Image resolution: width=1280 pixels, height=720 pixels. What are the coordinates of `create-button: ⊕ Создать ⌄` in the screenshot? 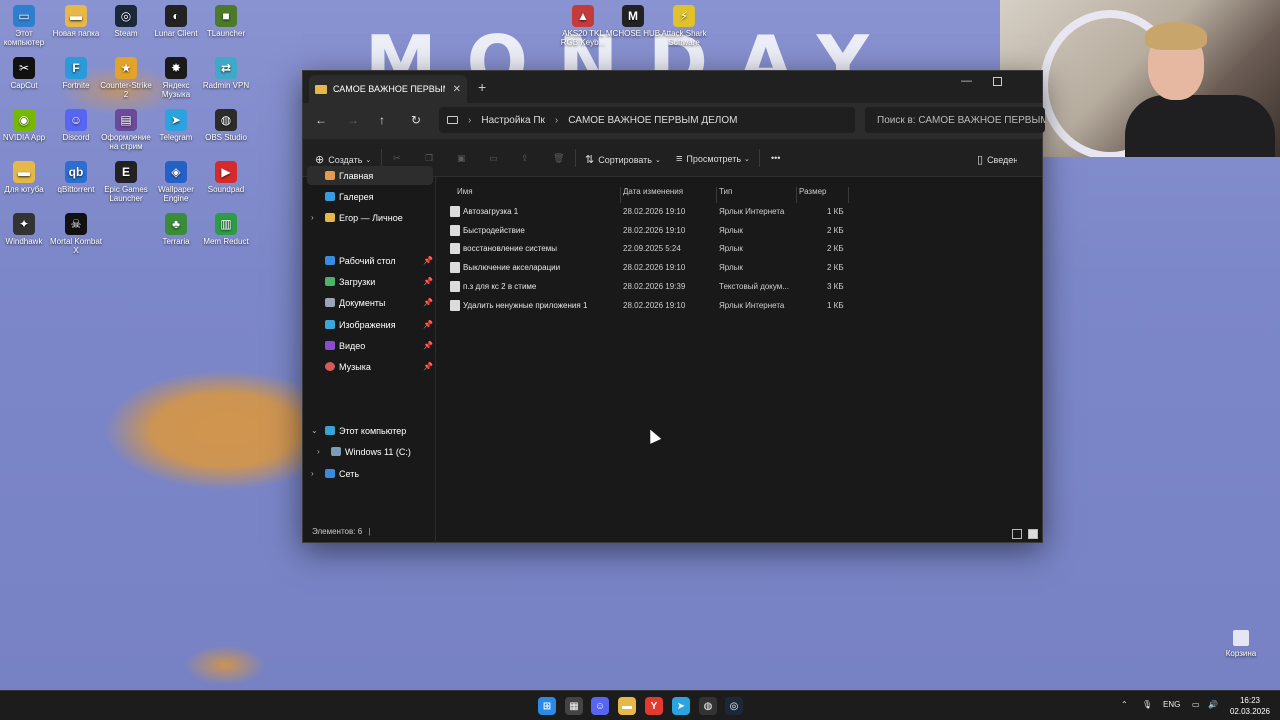 It's located at (343, 159).